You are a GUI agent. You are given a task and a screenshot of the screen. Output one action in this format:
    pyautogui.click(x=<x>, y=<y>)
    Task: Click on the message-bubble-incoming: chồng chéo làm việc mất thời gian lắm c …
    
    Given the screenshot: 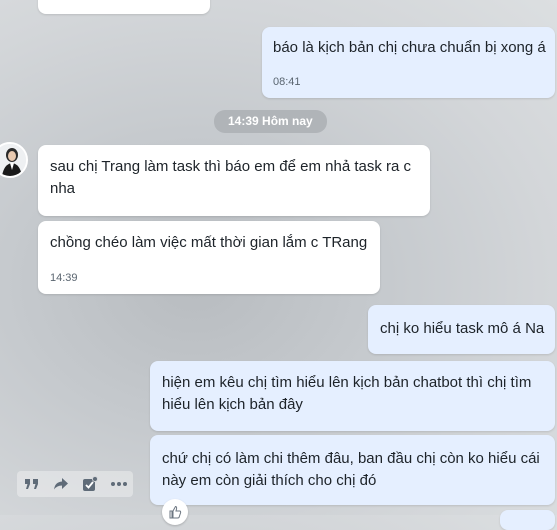 What is the action you would take?
    pyautogui.click(x=209, y=257)
    